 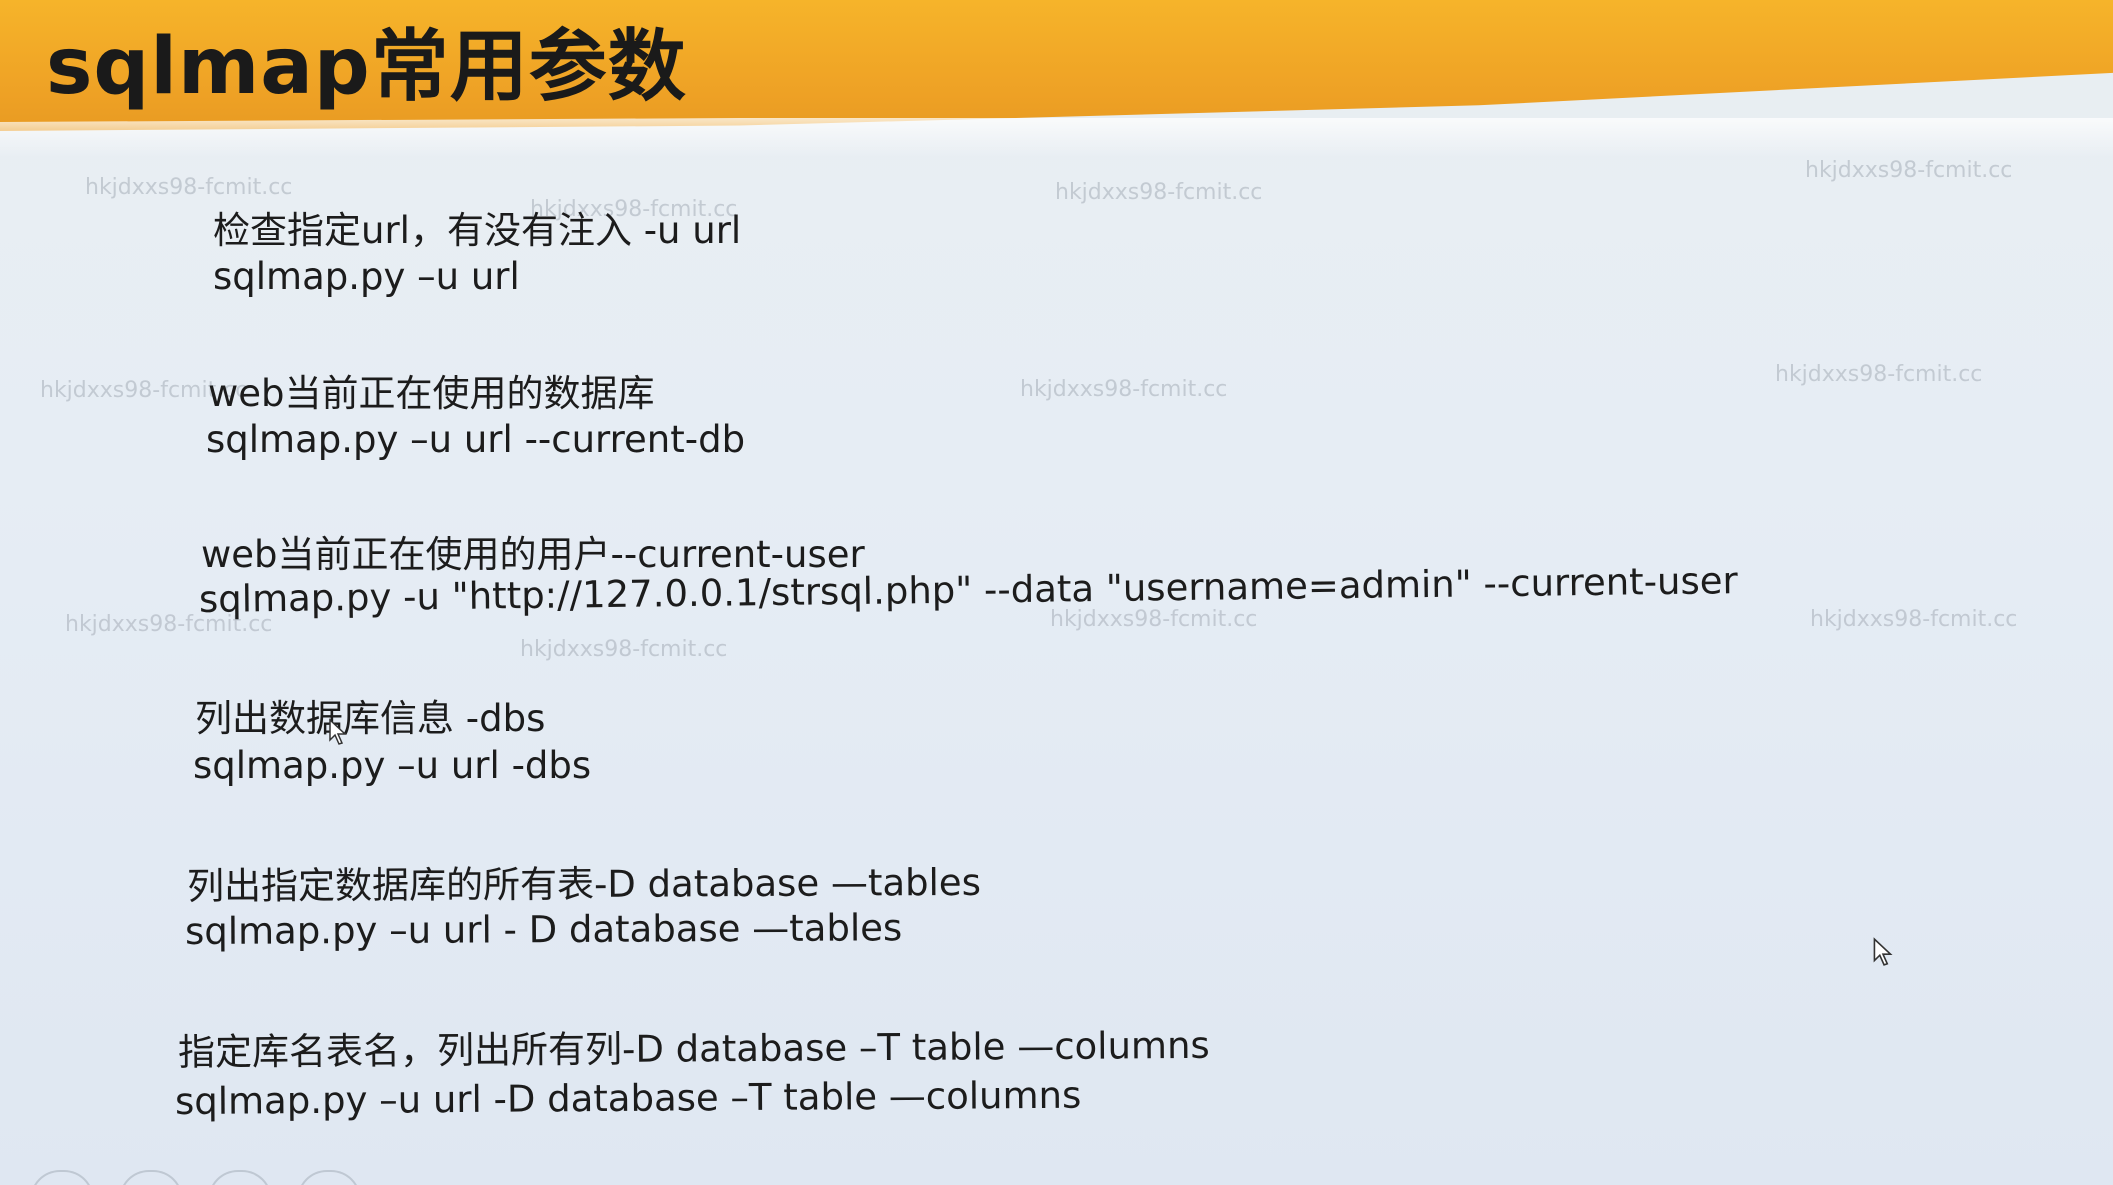 What do you see at coordinates (392, 765) in the screenshot?
I see `section-4-command: sqlmap.py –u url -dbs` at bounding box center [392, 765].